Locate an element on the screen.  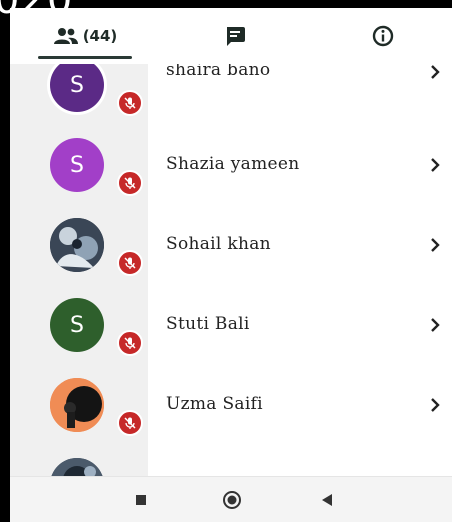
tab-chat is located at coordinates (235, 36).